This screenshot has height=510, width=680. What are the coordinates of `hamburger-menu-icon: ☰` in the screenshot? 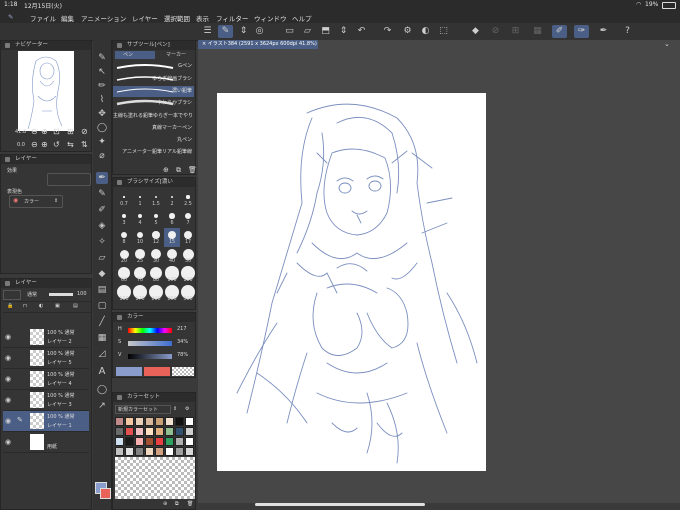 It's located at (207, 31).